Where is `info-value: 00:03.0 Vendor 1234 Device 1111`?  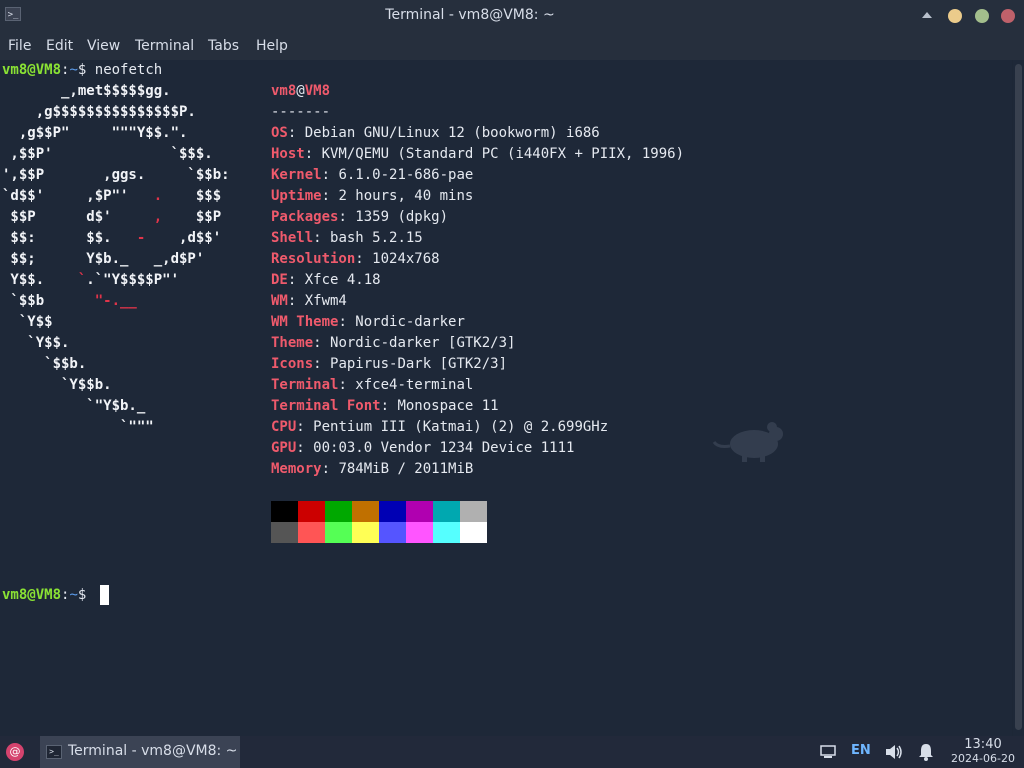
info-value: 00:03.0 Vendor 1234 Device 1111 is located at coordinates (444, 448).